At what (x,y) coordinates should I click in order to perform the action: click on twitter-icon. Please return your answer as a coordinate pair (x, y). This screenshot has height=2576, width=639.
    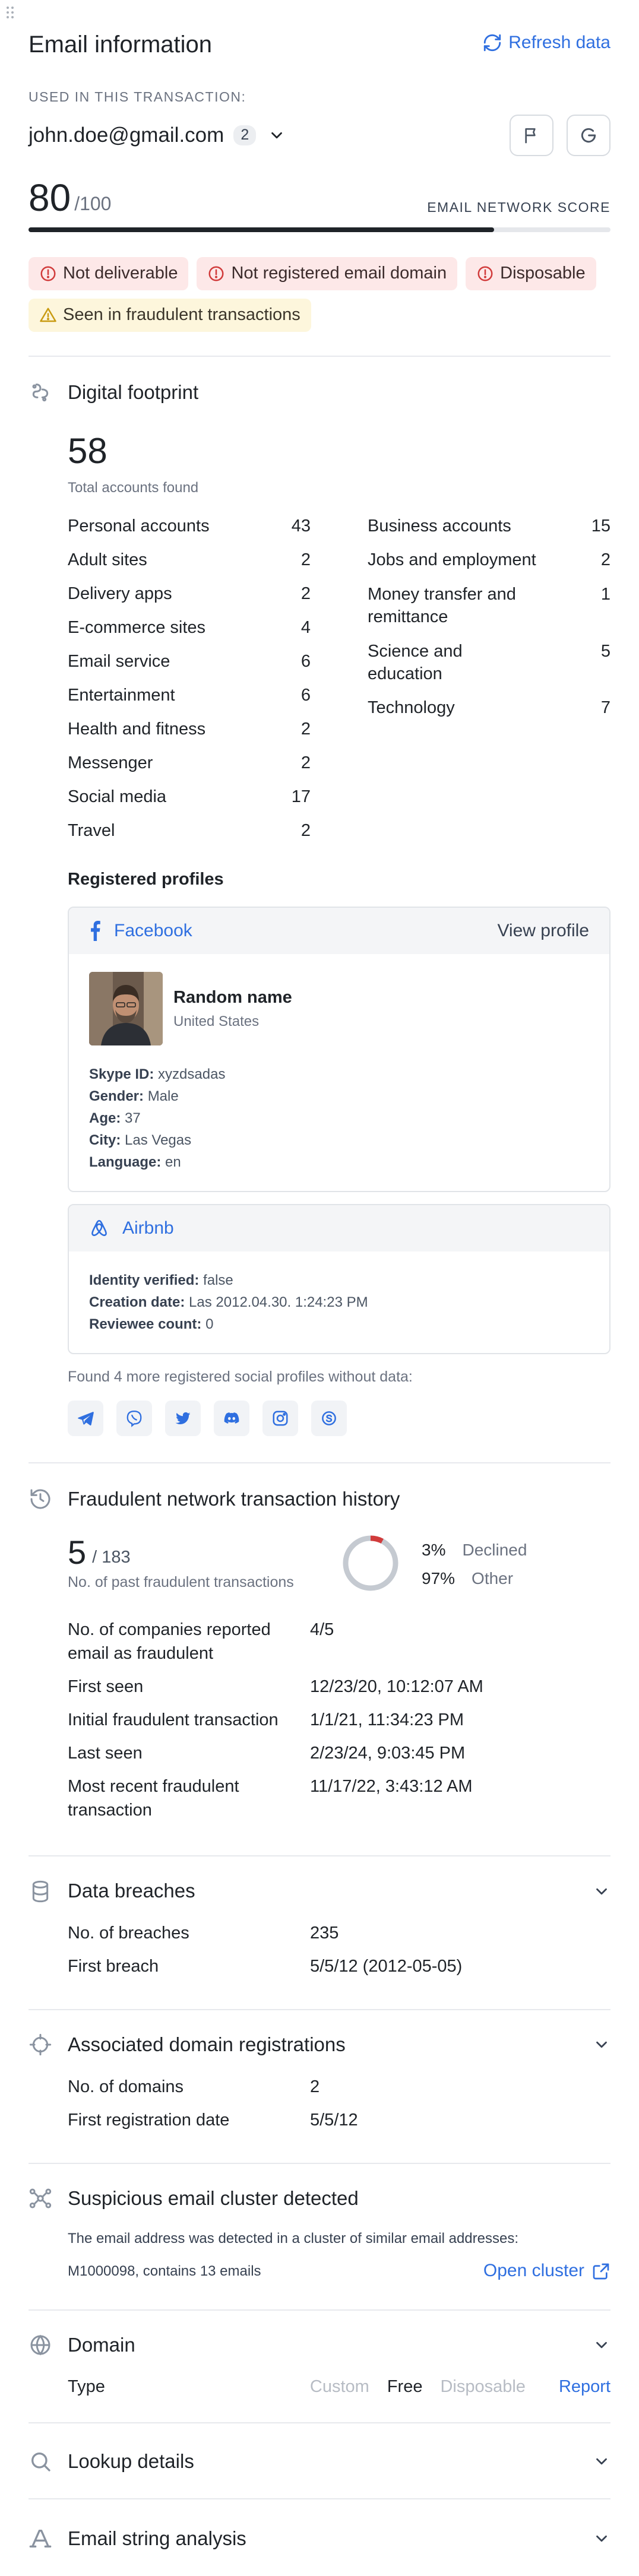
    Looking at the image, I should click on (183, 1418).